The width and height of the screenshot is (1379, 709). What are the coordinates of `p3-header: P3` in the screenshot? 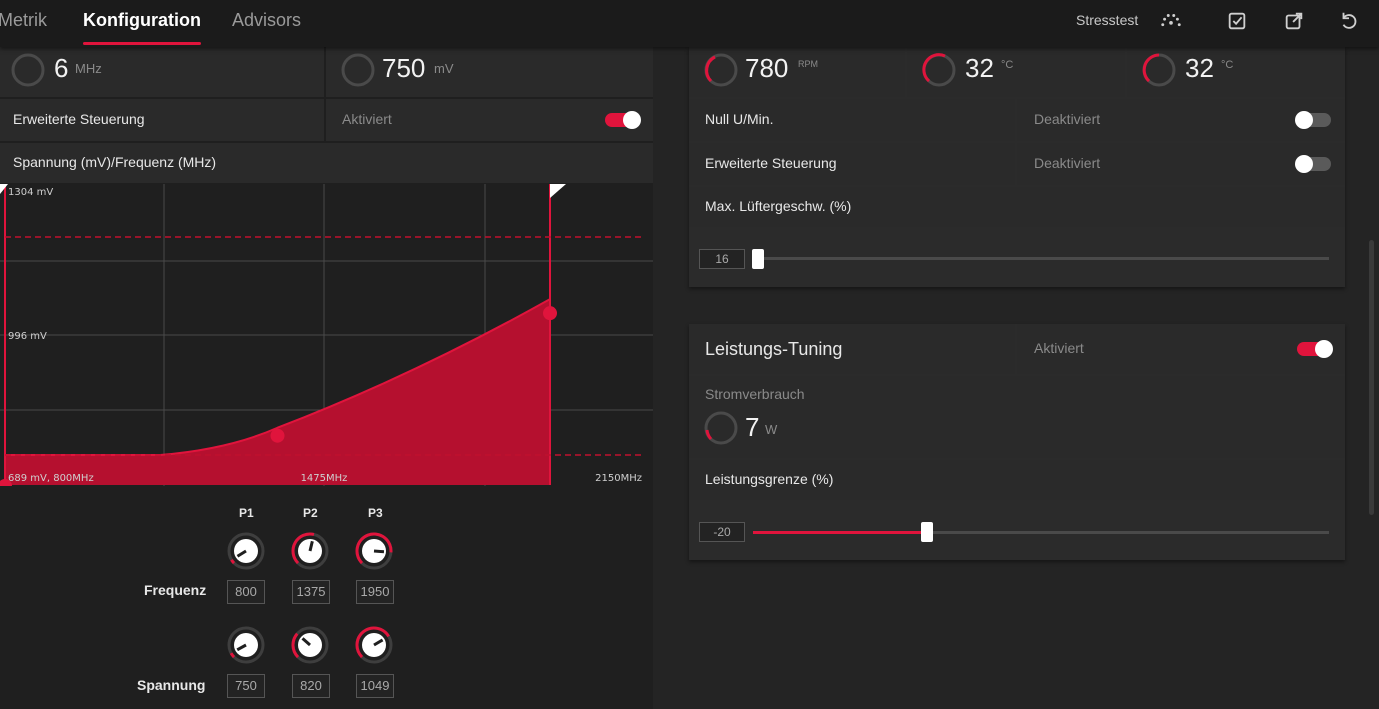 It's located at (375, 513).